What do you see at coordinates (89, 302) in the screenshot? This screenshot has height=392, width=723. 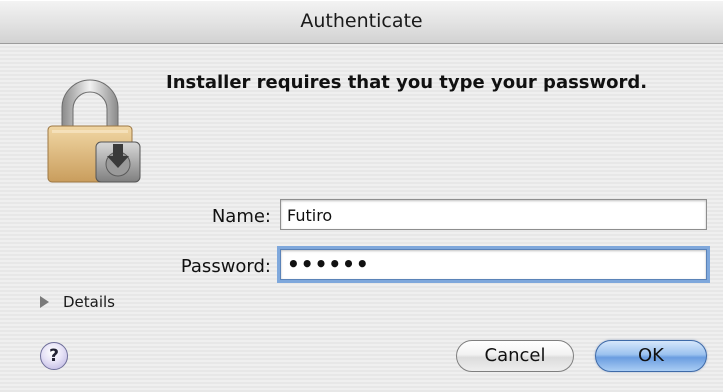 I see `details-label: Details` at bounding box center [89, 302].